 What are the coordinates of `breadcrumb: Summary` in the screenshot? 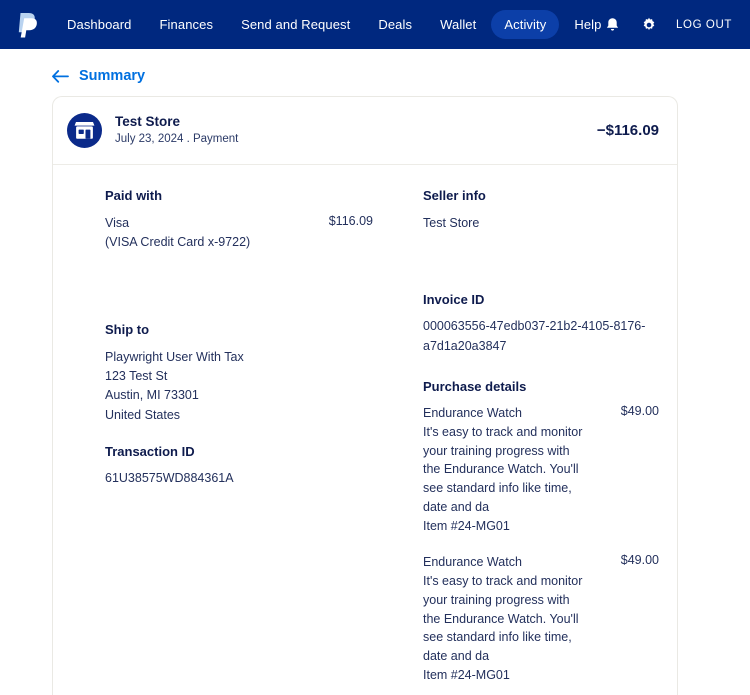 It's located at (375, 72).